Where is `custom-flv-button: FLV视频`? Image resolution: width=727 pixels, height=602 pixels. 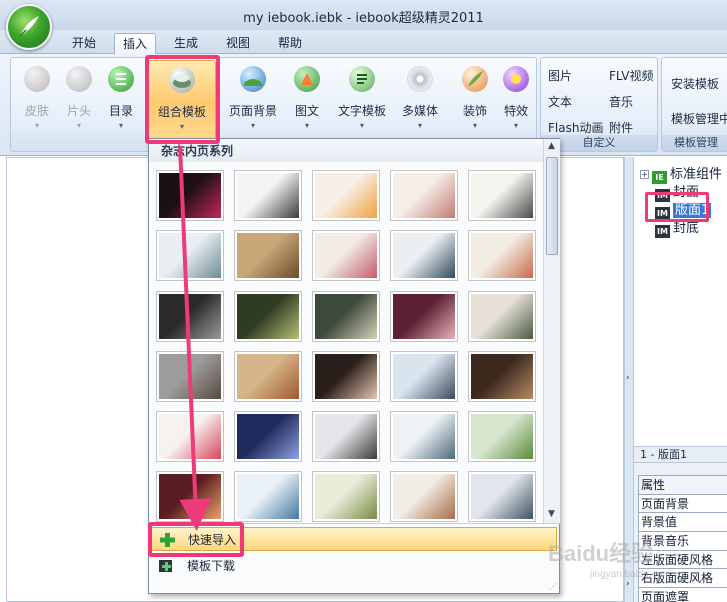
custom-flv-button: FLV视频 is located at coordinates (631, 75).